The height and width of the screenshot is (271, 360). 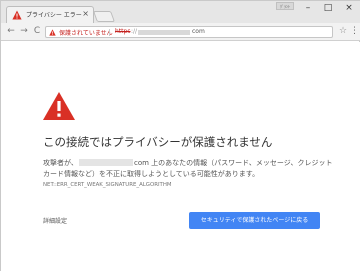 What do you see at coordinates (104, 16) in the screenshot?
I see `new-tab-button` at bounding box center [104, 16].